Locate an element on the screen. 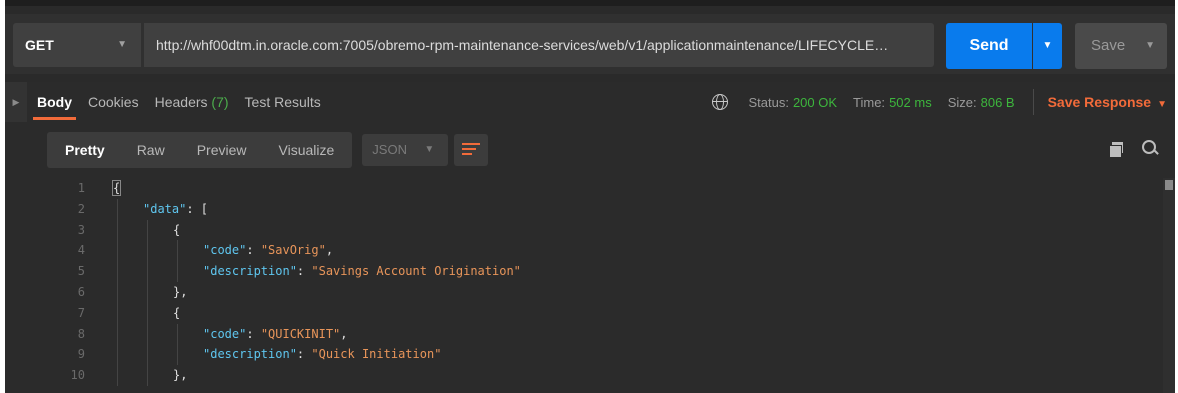 The image size is (1178, 393). format-tabs: Pretty Raw Preview Visualize is located at coordinates (200, 150).